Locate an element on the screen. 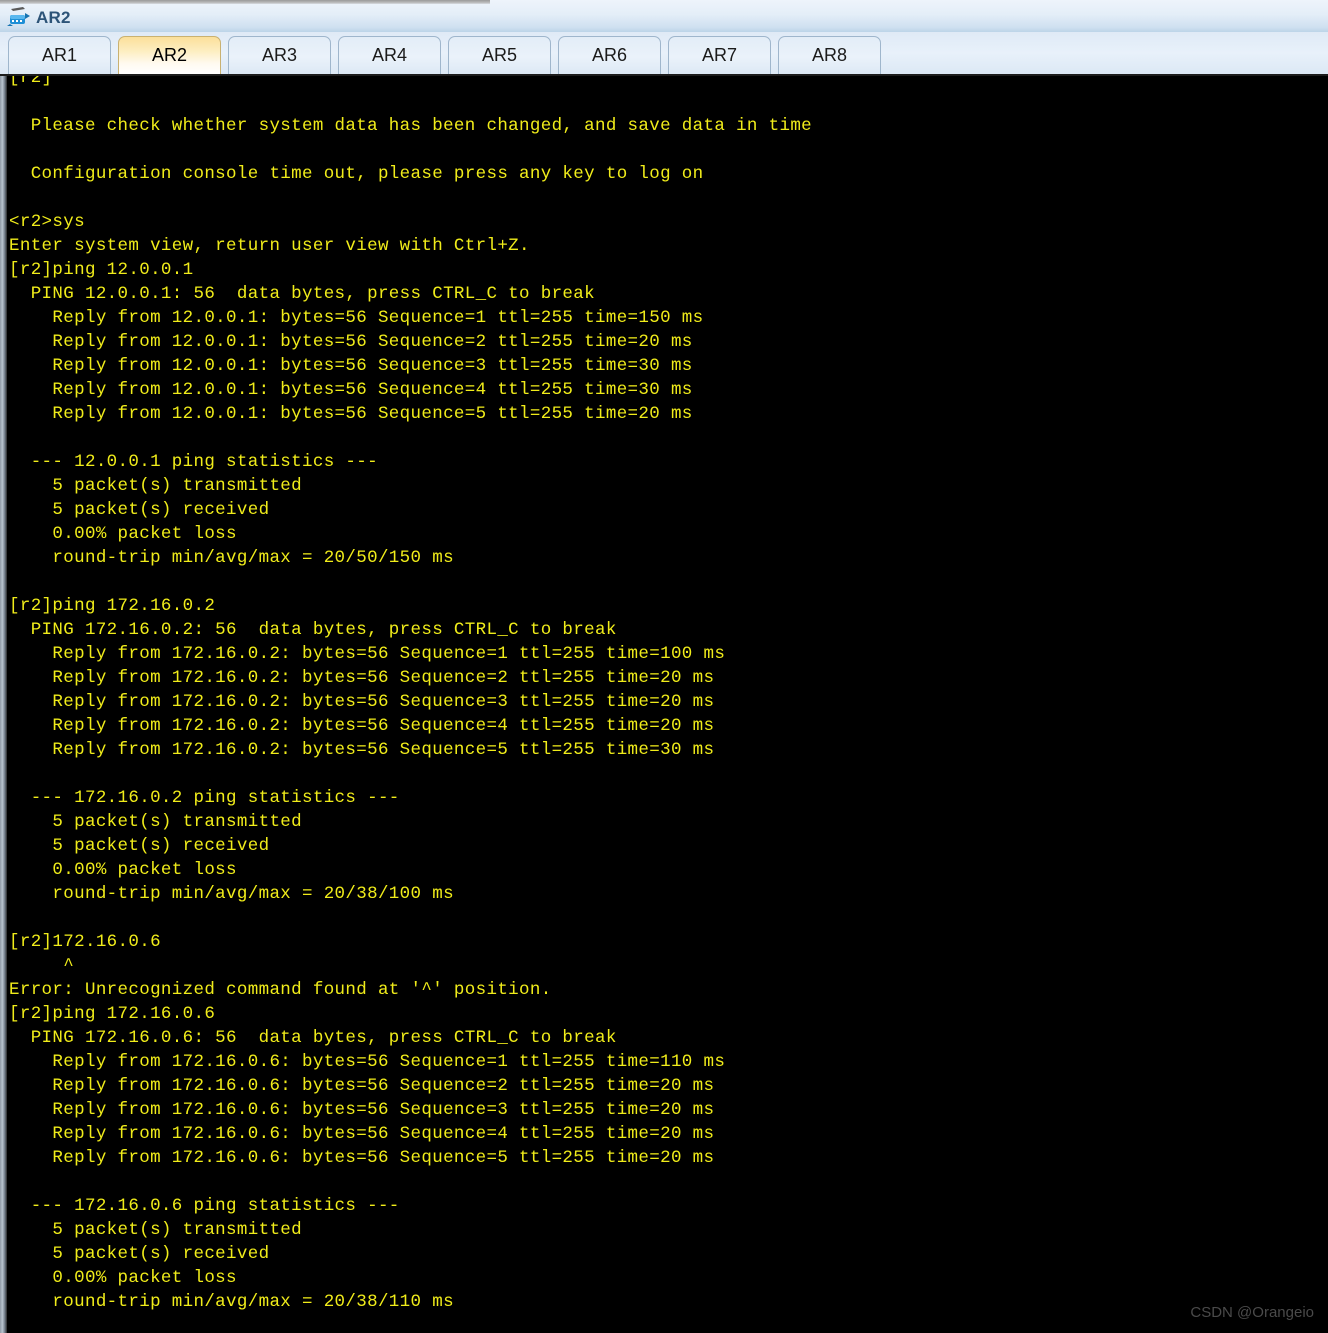  tab-ar4: AR4 is located at coordinates (389, 55).